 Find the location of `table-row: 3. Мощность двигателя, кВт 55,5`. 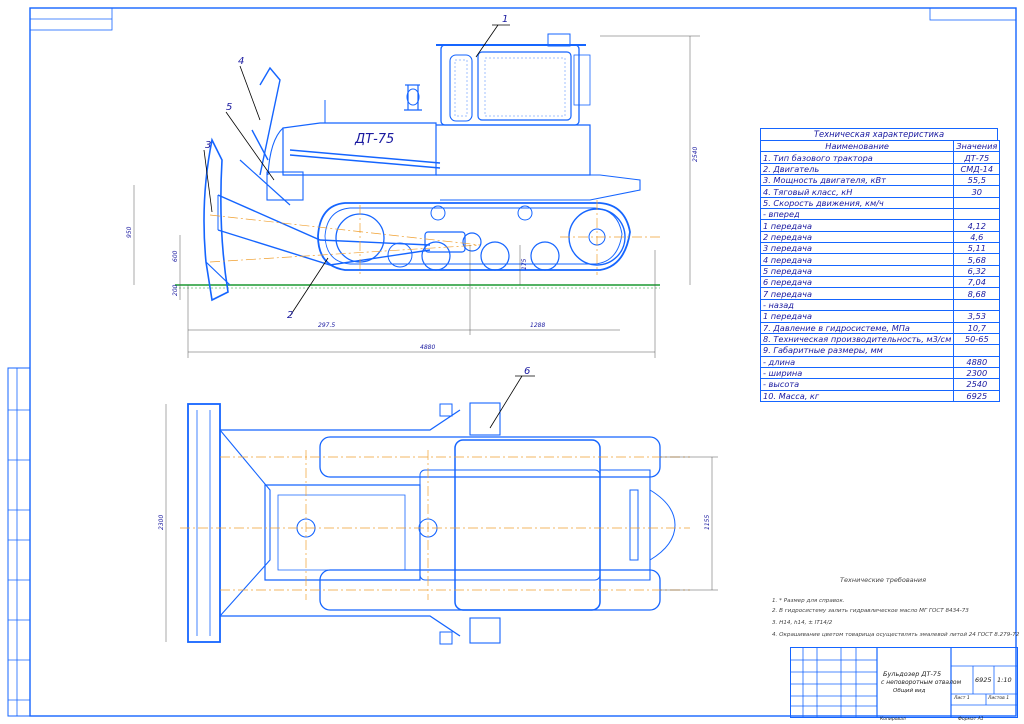

table-row: 3. Мощность двигателя, кВт 55,5 is located at coordinates (880, 180).